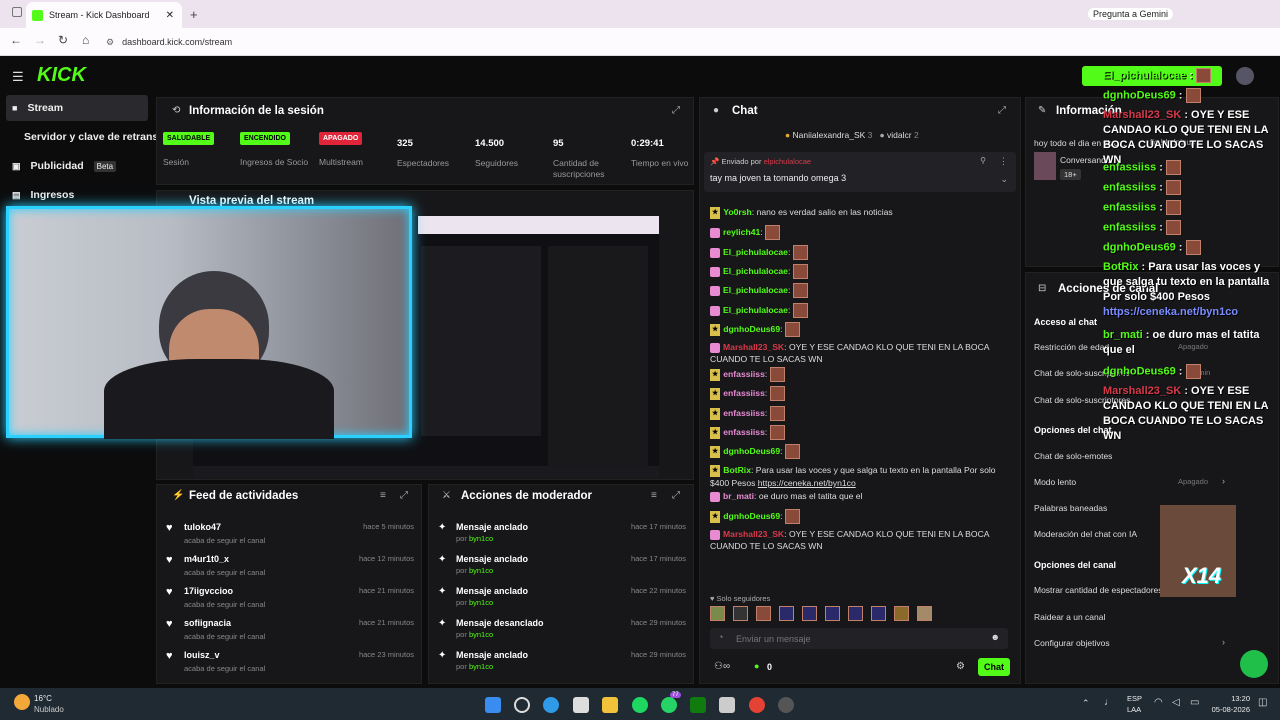 The width and height of the screenshot is (1280, 720). Describe the element at coordinates (741, 232) in the screenshot. I see `chat-username: reylich41` at that location.